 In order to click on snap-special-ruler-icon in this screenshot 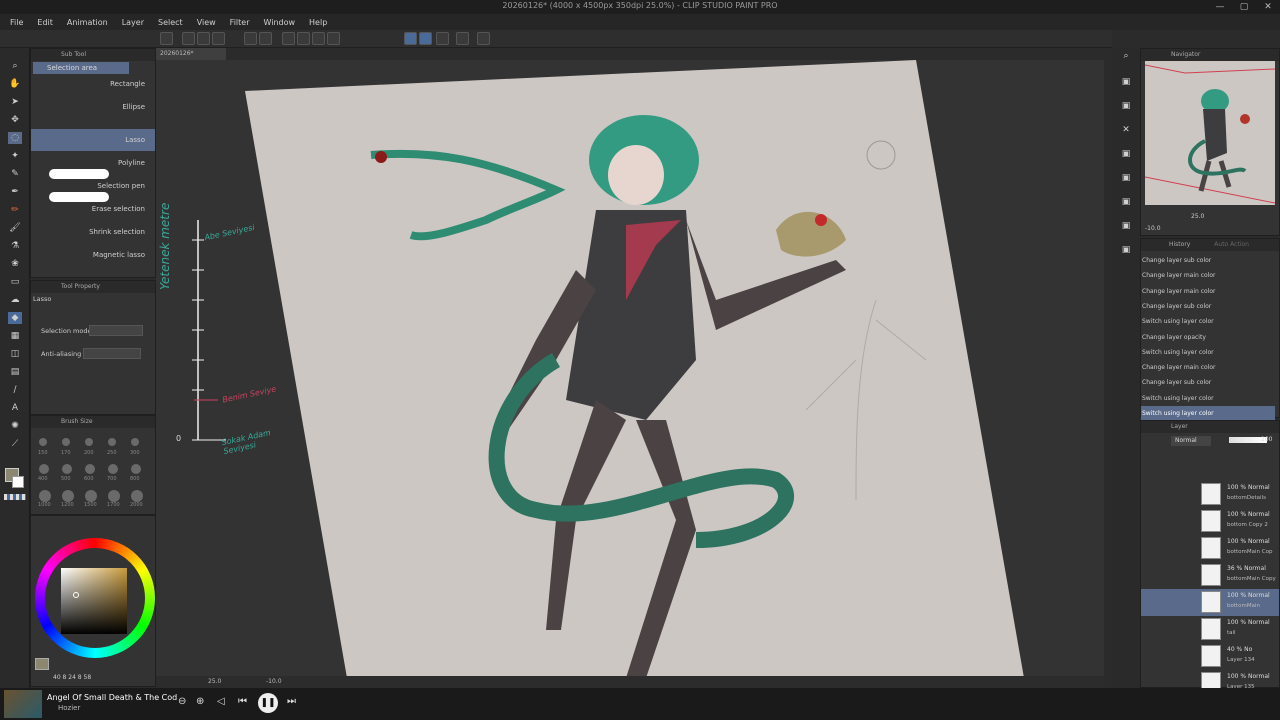, I will do `click(425, 38)`.